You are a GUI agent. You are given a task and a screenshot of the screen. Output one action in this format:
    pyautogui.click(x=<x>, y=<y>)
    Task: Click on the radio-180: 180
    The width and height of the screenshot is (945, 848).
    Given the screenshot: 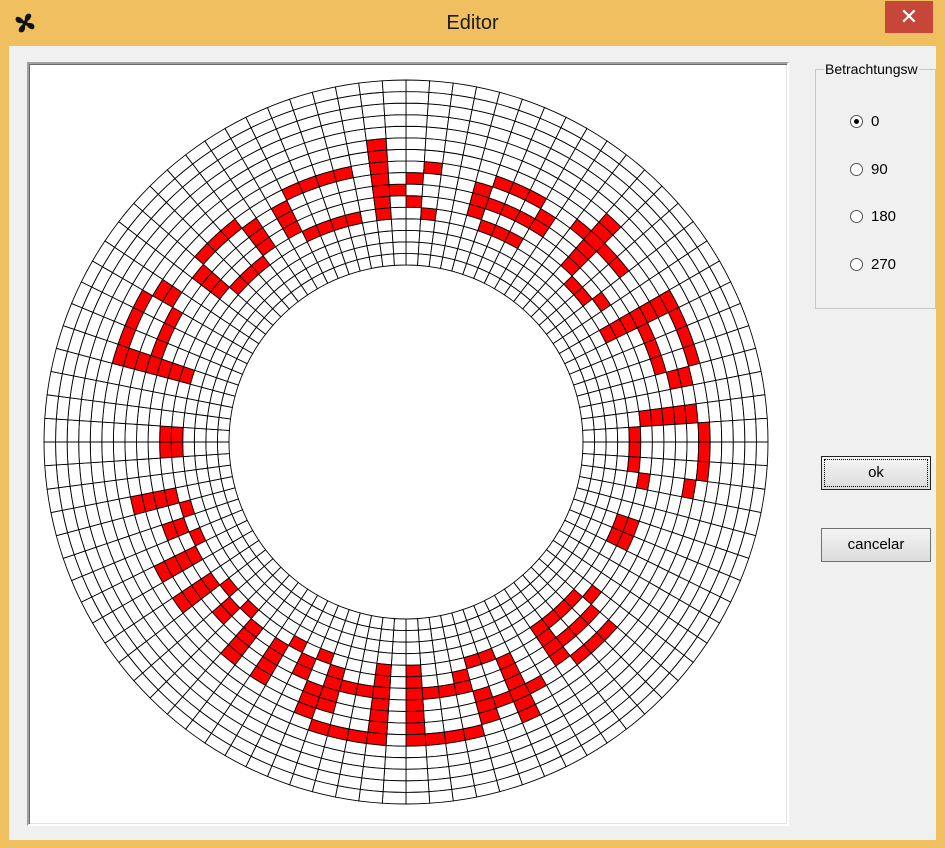 What is the action you would take?
    pyautogui.click(x=873, y=216)
    